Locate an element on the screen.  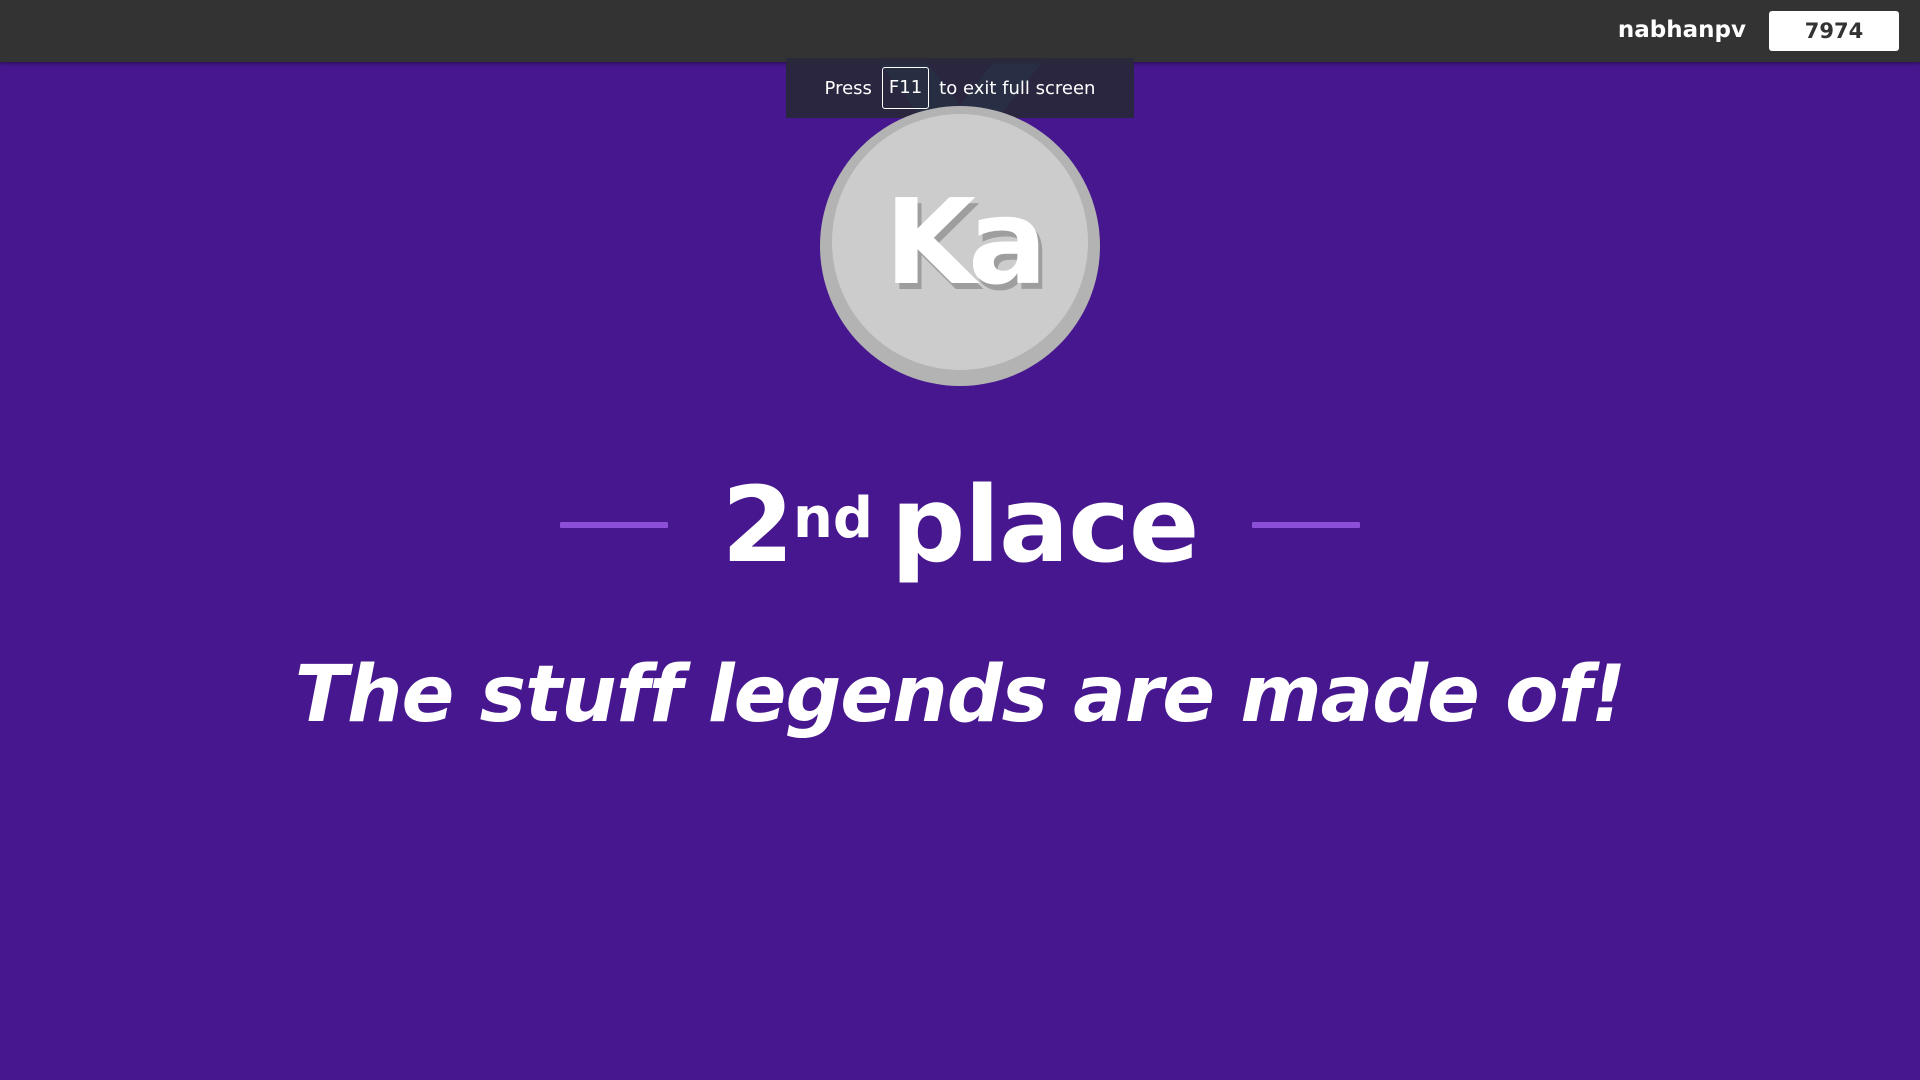
placement-heading: 2nd place is located at coordinates (960, 525).